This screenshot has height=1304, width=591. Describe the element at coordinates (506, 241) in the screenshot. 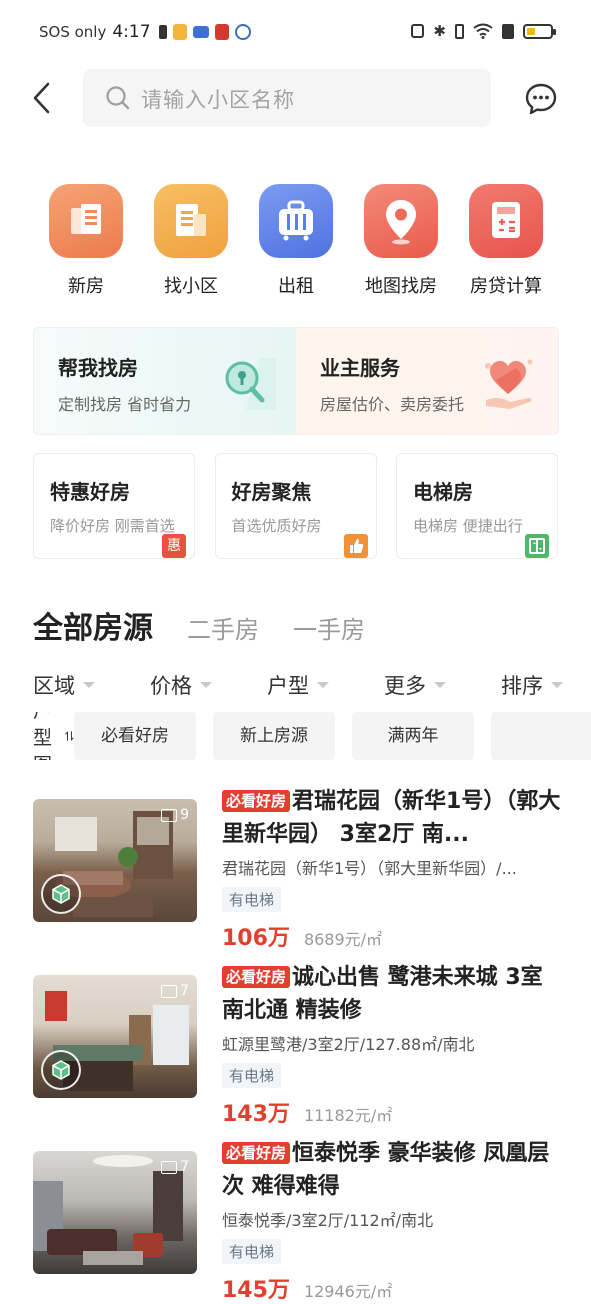

I see `quick-entry-loan-calculator: 房贷计算` at that location.